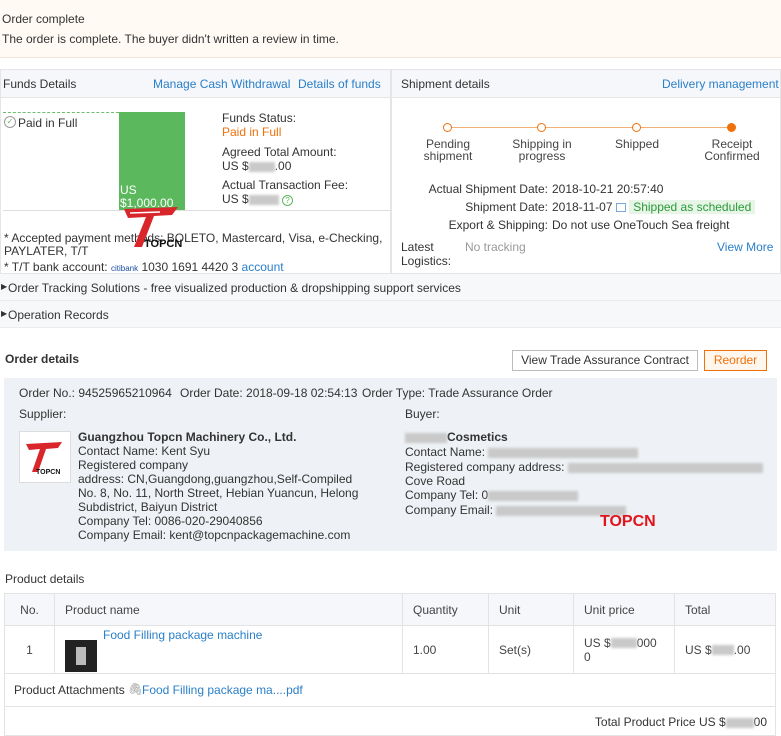 The height and width of the screenshot is (736, 781). Describe the element at coordinates (637, 144) in the screenshot. I see `step-label-shipped: Shipped` at that location.